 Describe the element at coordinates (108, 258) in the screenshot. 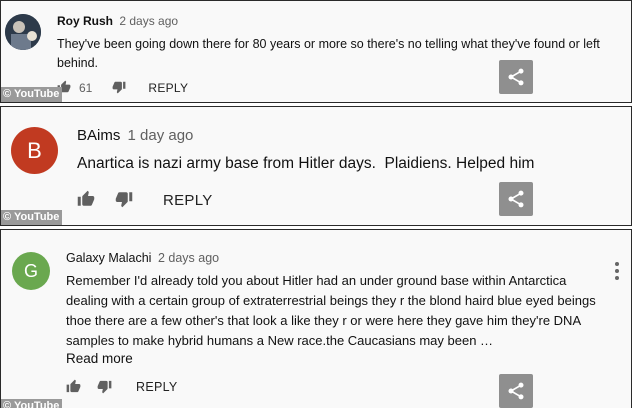

I see `author-name: Galaxy Malachi` at that location.